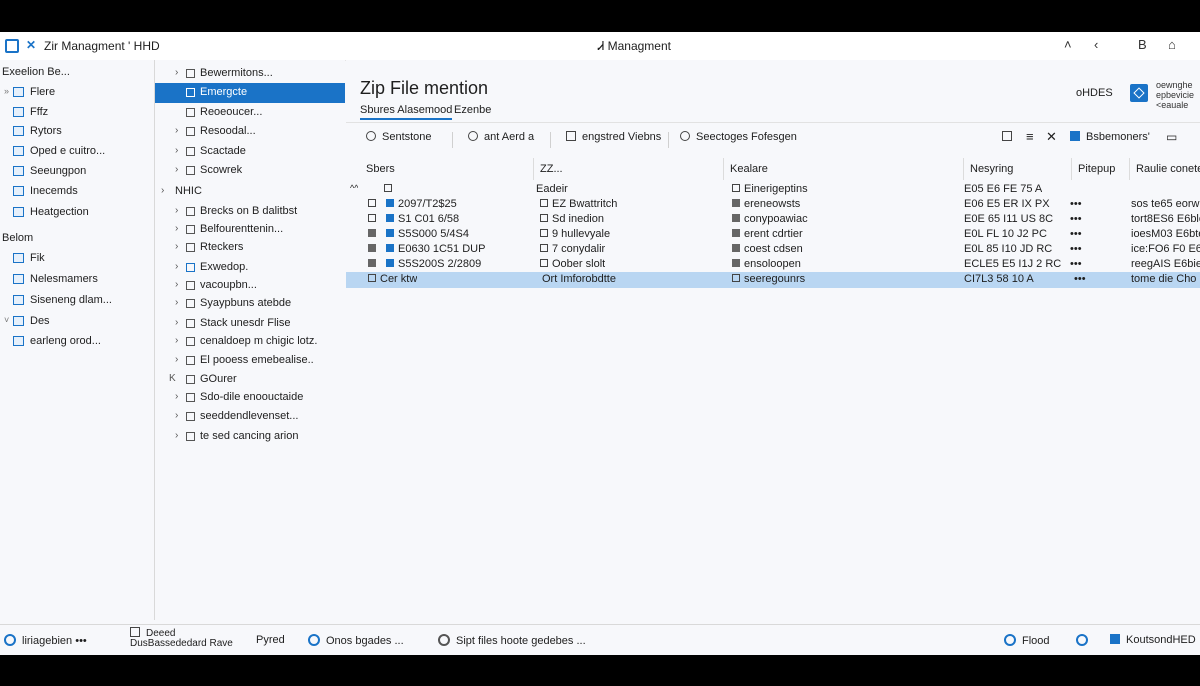  Describe the element at coordinates (501, 137) in the screenshot. I see `toolbar-button-search: ant Aerd a` at that location.